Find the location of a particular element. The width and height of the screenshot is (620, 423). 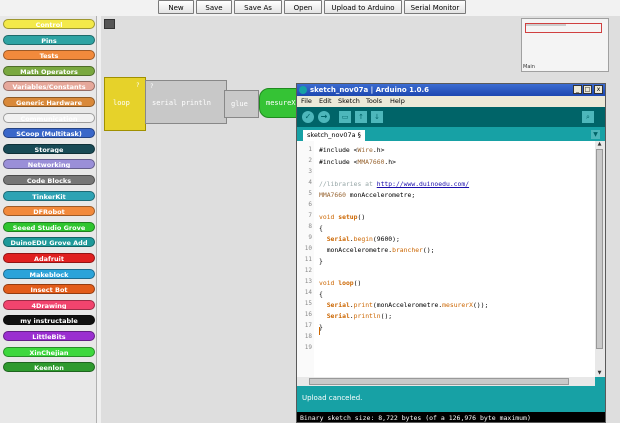

category-storage: Storage is located at coordinates (49, 148).